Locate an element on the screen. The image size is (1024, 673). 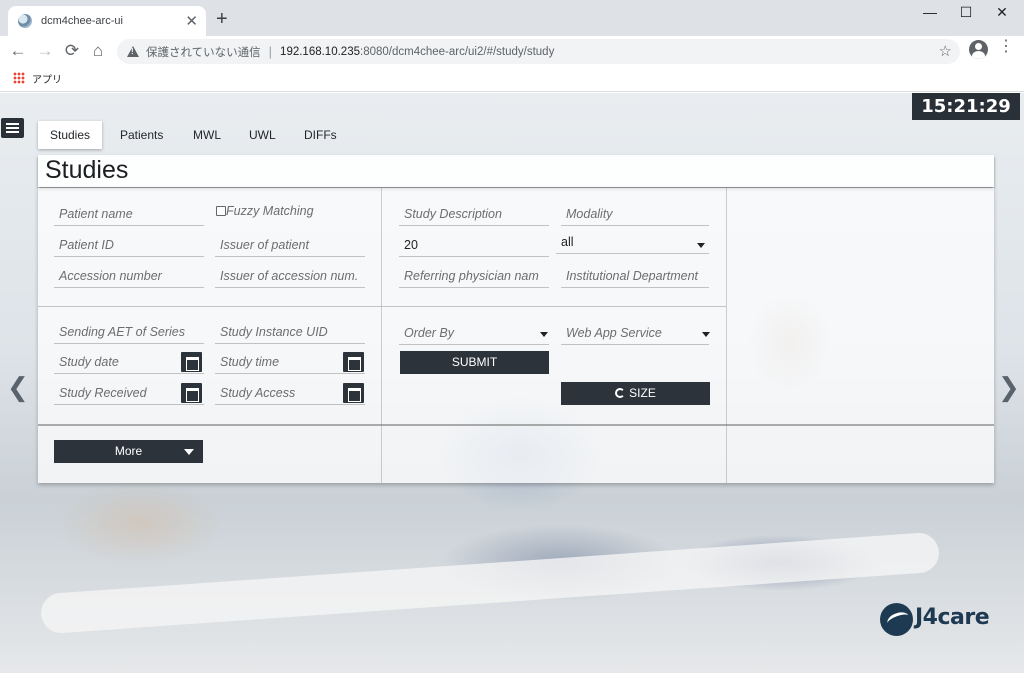
back-button: ← is located at coordinates (18, 51).